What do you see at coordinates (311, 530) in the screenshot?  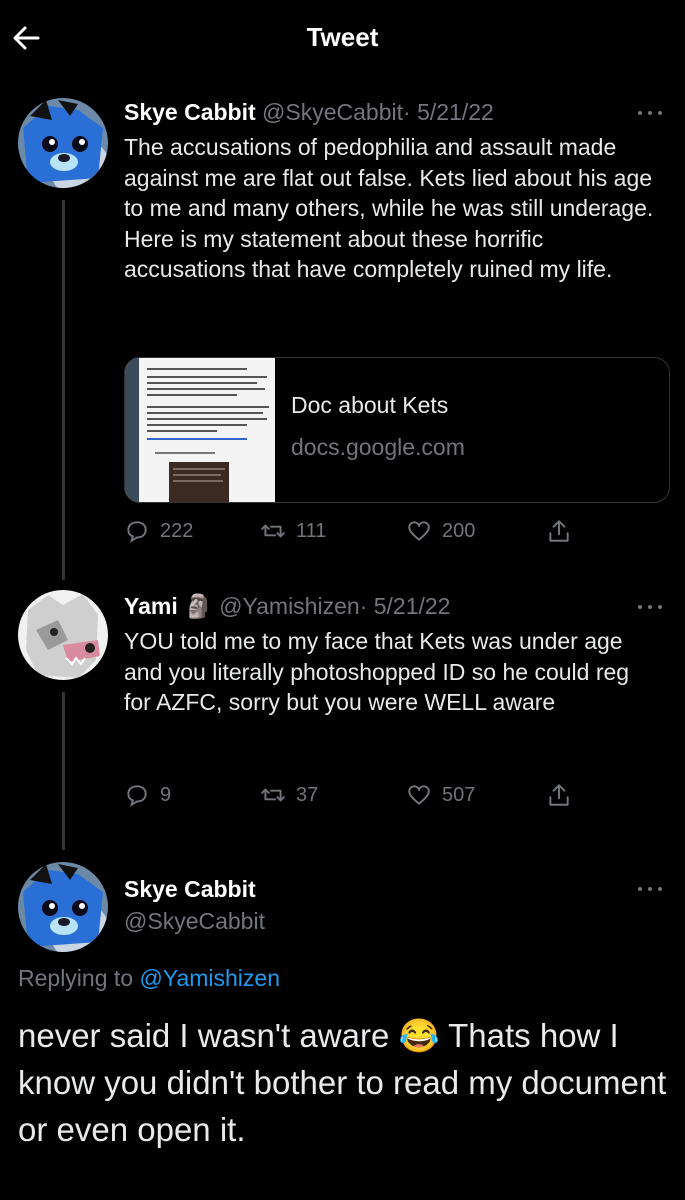 I see `retweet-count: 111` at bounding box center [311, 530].